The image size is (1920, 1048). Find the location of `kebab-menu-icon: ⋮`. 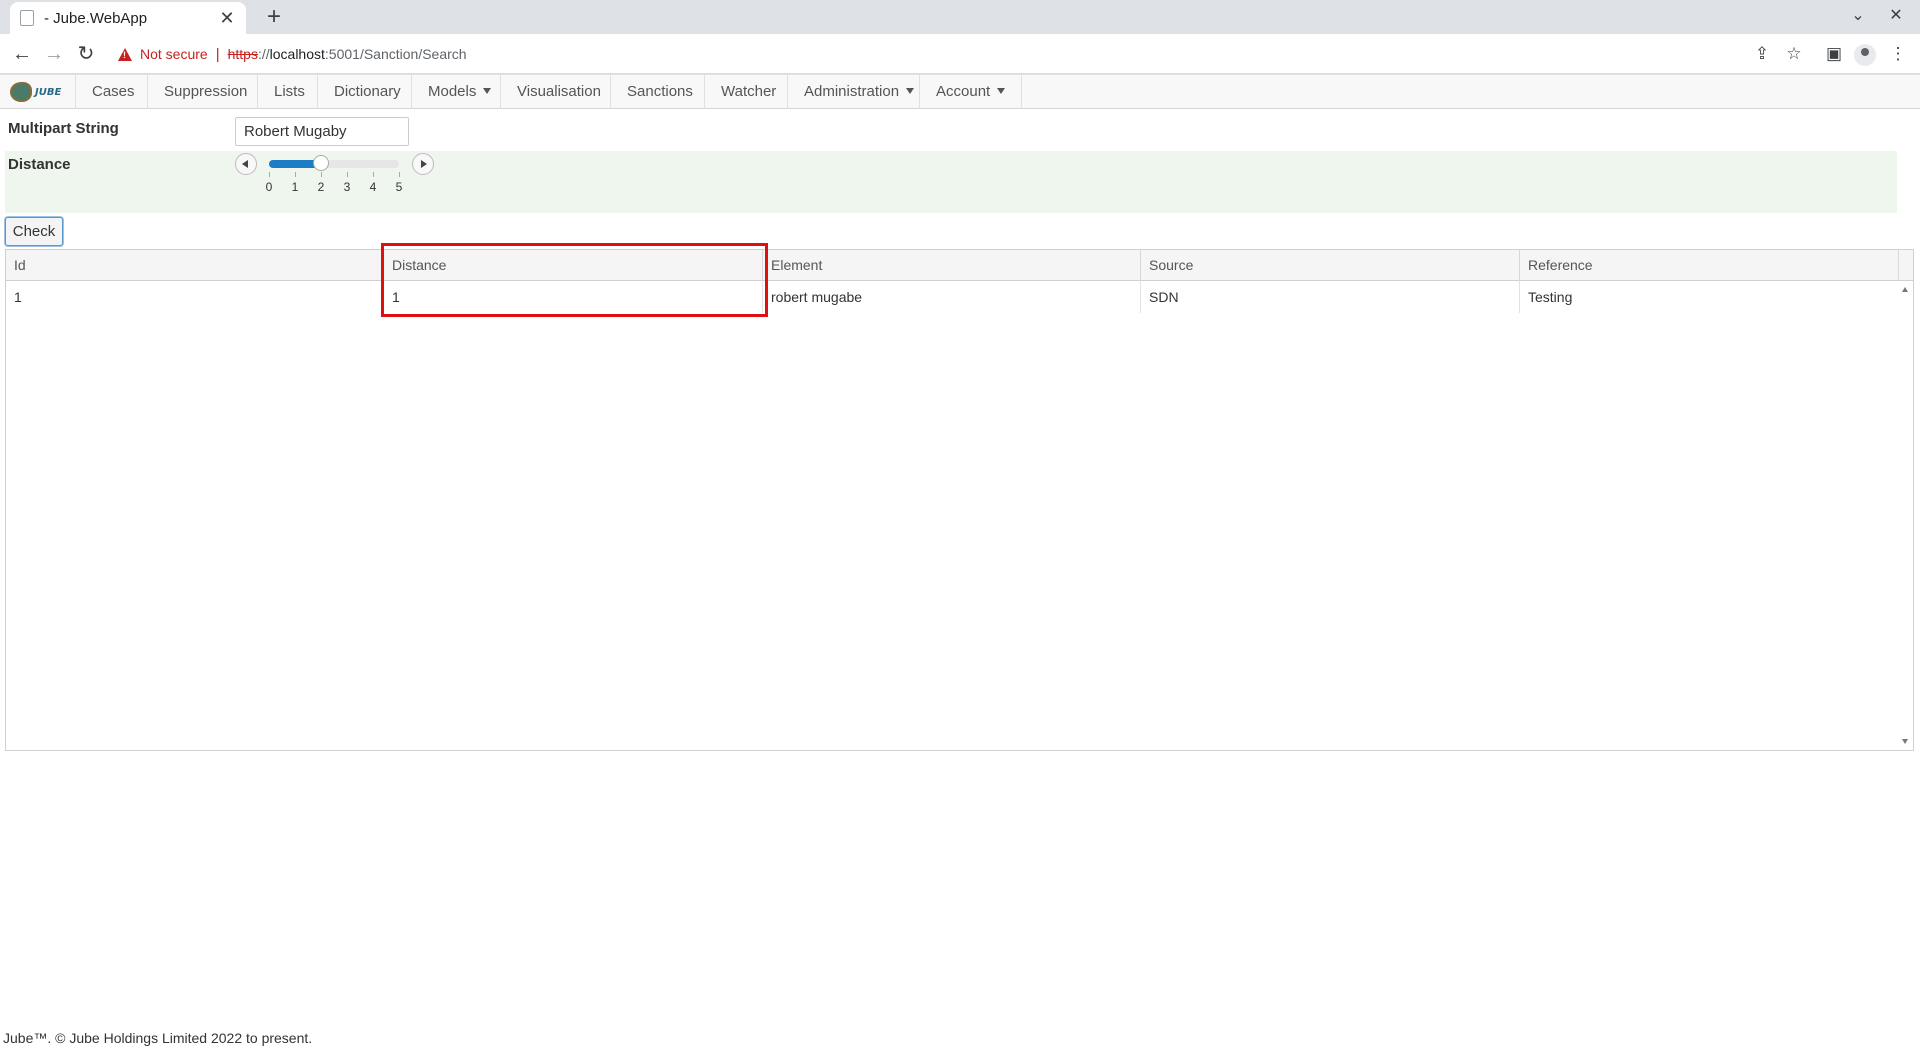

kebab-menu-icon: ⋮ is located at coordinates (1898, 54).